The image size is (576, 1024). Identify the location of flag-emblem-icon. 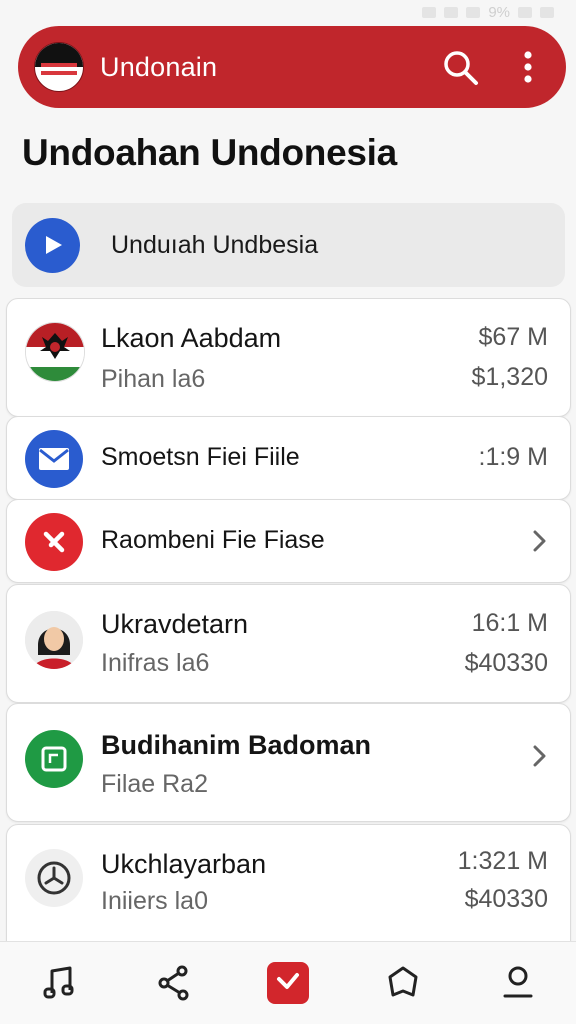
(55, 352).